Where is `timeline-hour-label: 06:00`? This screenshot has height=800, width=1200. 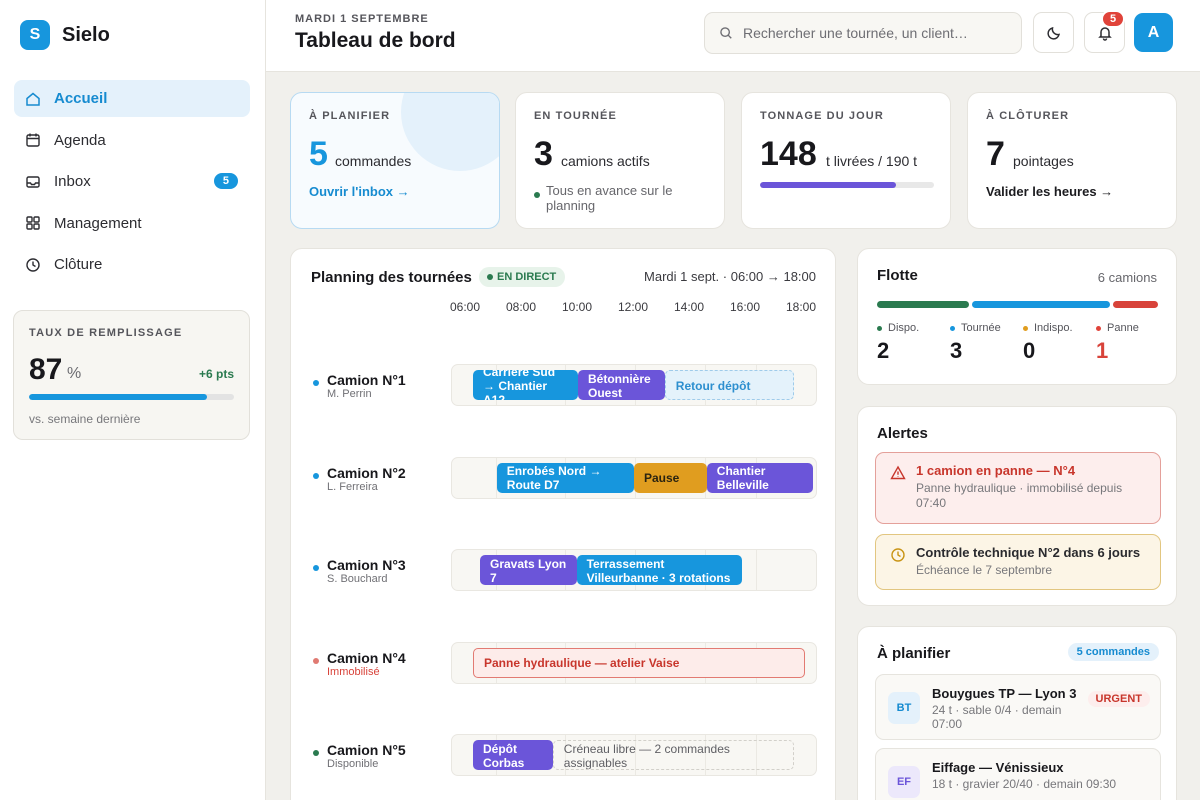
timeline-hour-label: 06:00 is located at coordinates (465, 307).